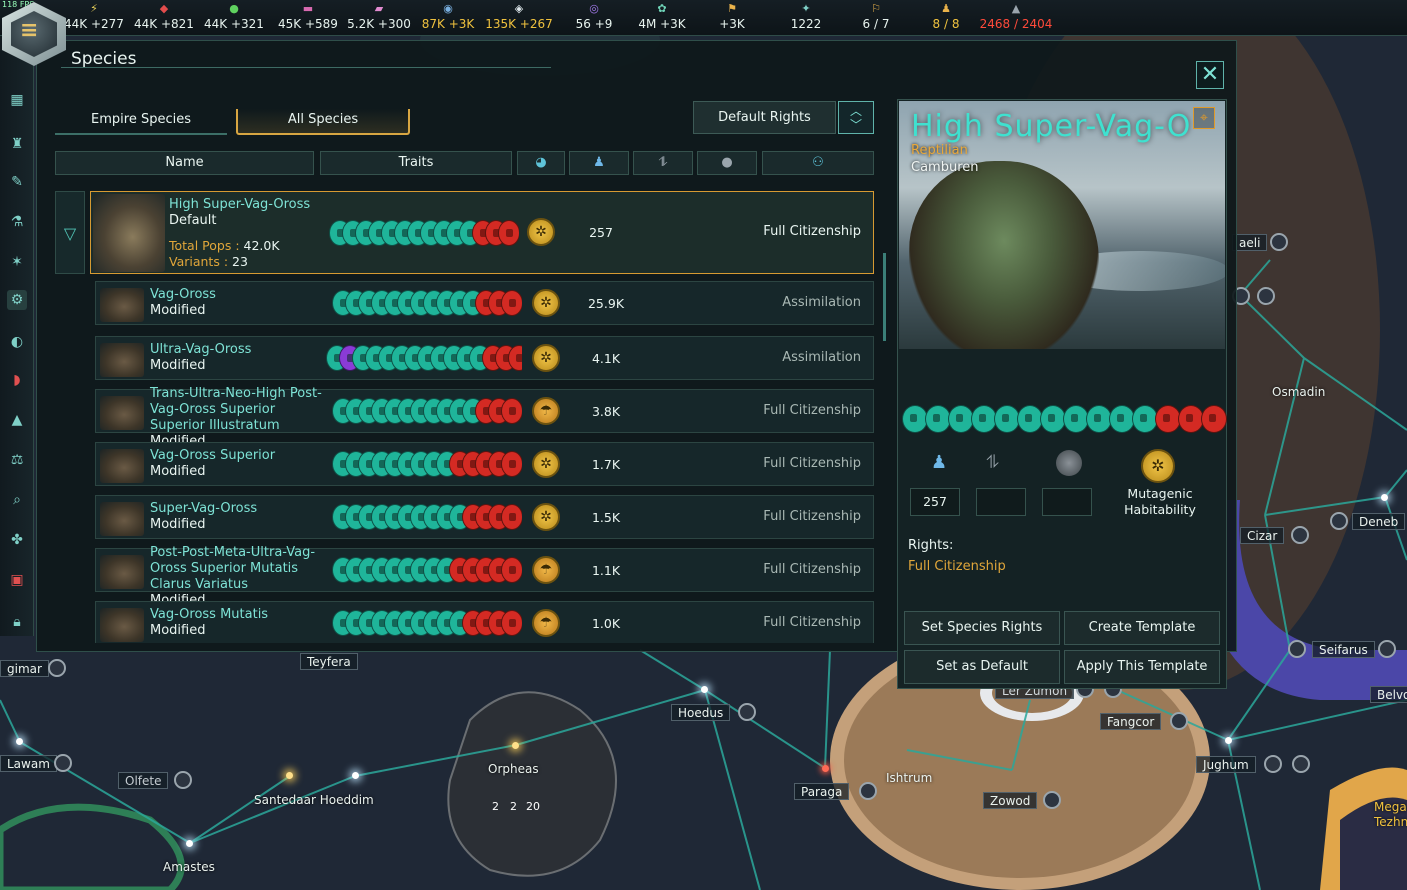  Describe the element at coordinates (70, 232) in the screenshot. I see `collapse-group-button: ▽` at that location.